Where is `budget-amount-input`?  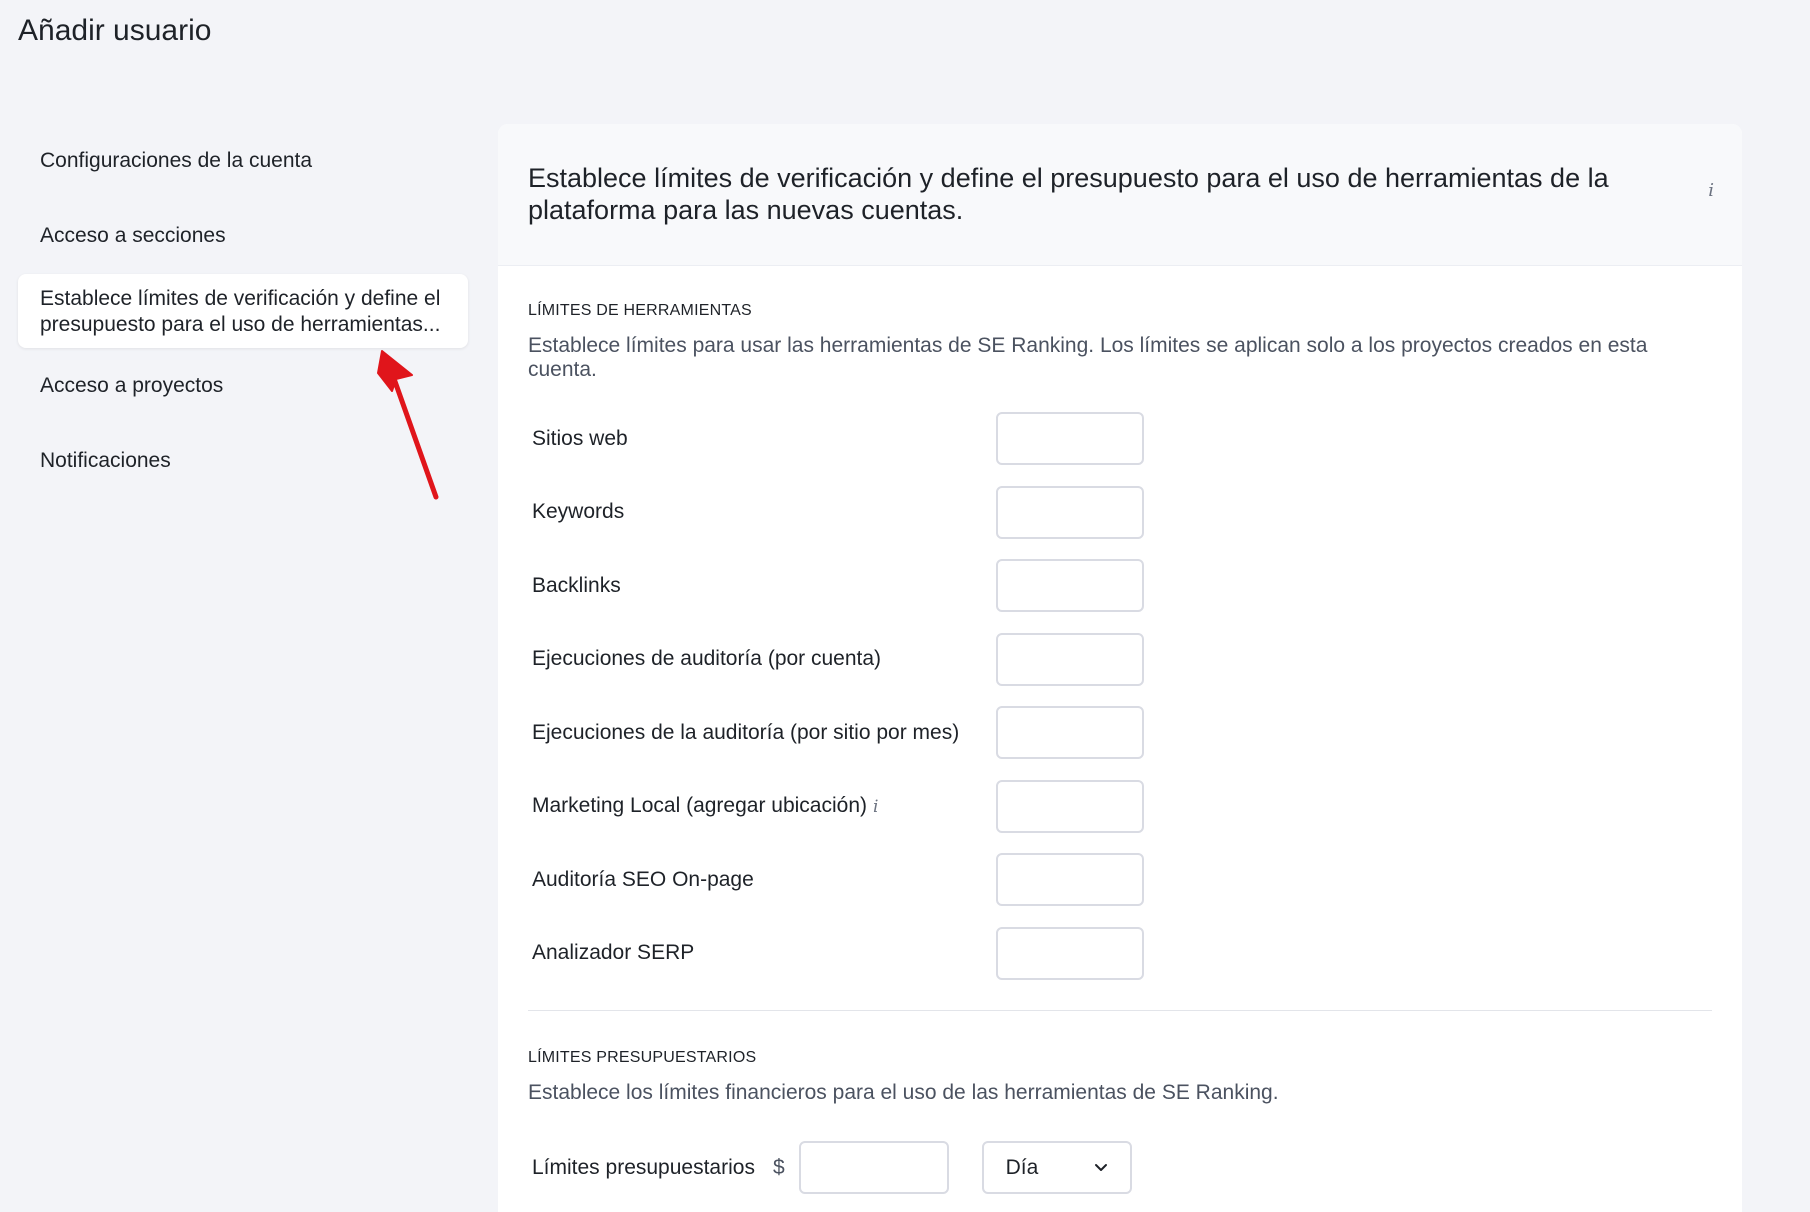
budget-amount-input is located at coordinates (873, 1167).